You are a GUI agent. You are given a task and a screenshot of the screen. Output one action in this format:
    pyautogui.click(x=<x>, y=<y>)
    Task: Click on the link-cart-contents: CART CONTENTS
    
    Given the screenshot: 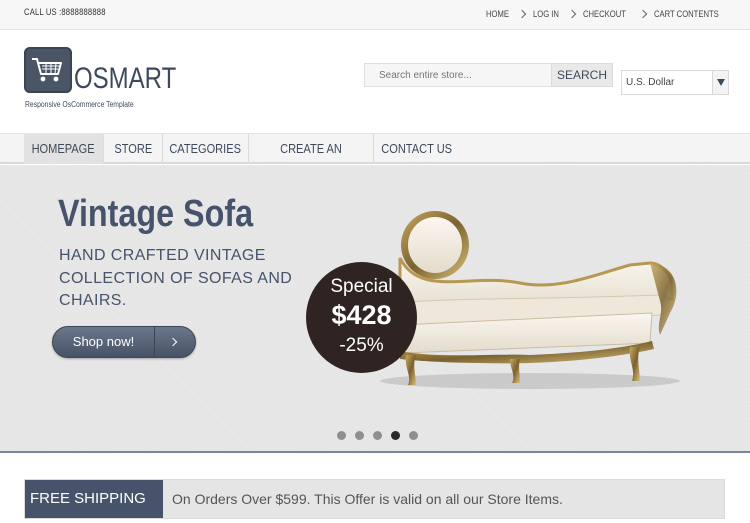 What is the action you would take?
    pyautogui.click(x=686, y=14)
    